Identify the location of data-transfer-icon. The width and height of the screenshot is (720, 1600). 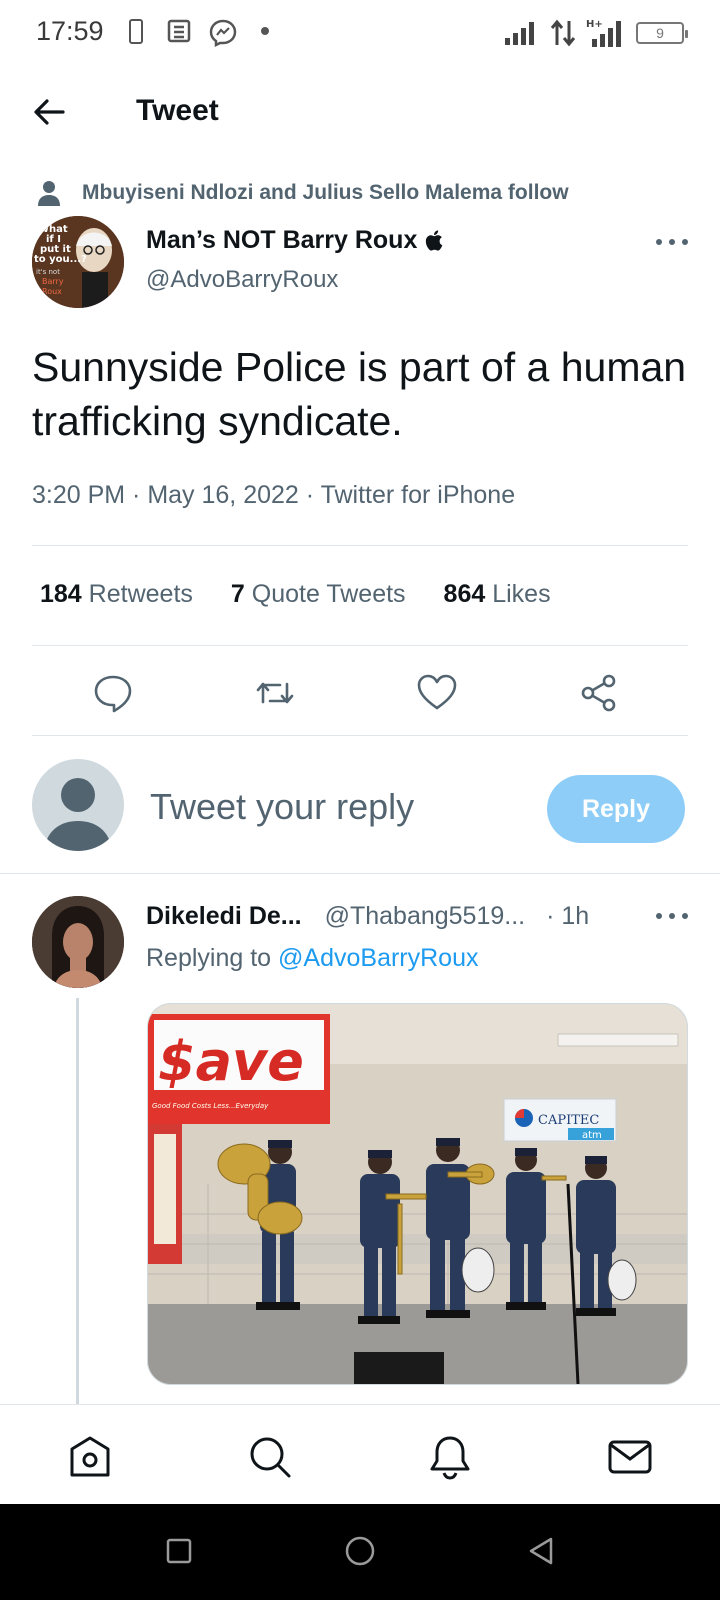
(563, 33).